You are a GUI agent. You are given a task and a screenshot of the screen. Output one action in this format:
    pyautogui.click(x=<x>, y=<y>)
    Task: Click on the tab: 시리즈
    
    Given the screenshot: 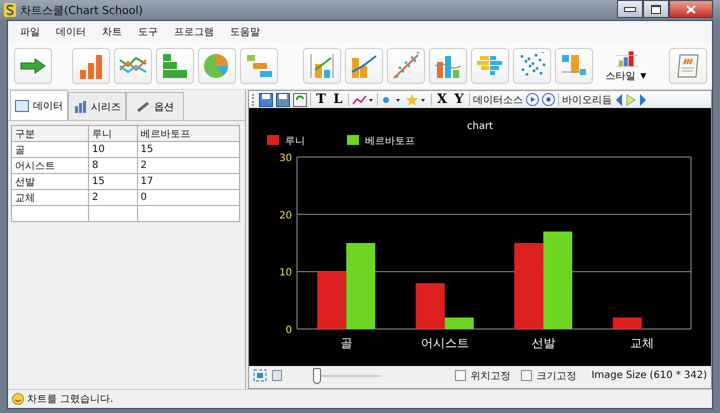 What is the action you would take?
    pyautogui.click(x=97, y=106)
    